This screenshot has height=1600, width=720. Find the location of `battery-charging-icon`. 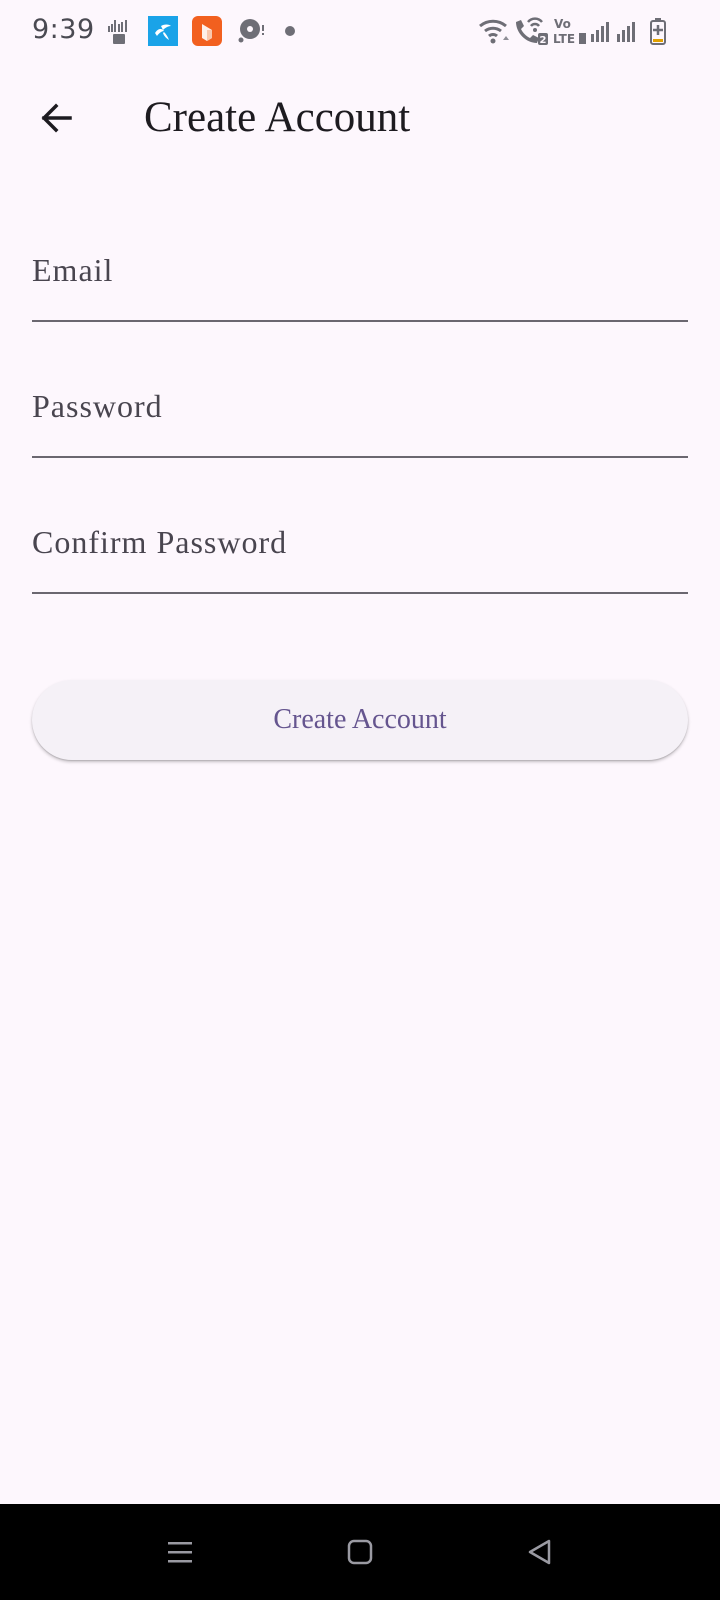

battery-charging-icon is located at coordinates (658, 31).